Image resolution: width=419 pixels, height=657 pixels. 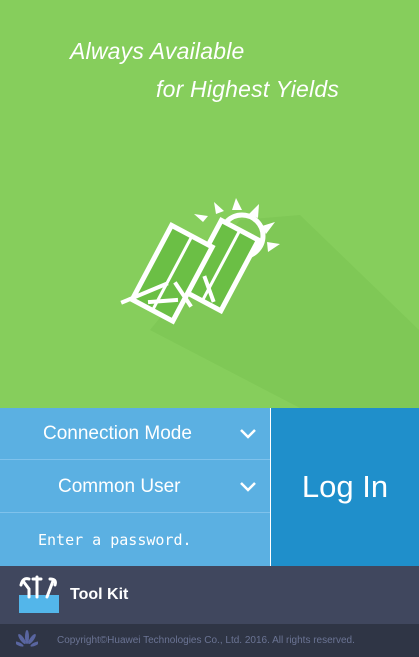 What do you see at coordinates (99, 594) in the screenshot?
I see `tool-kit-label: Tool Kit` at bounding box center [99, 594].